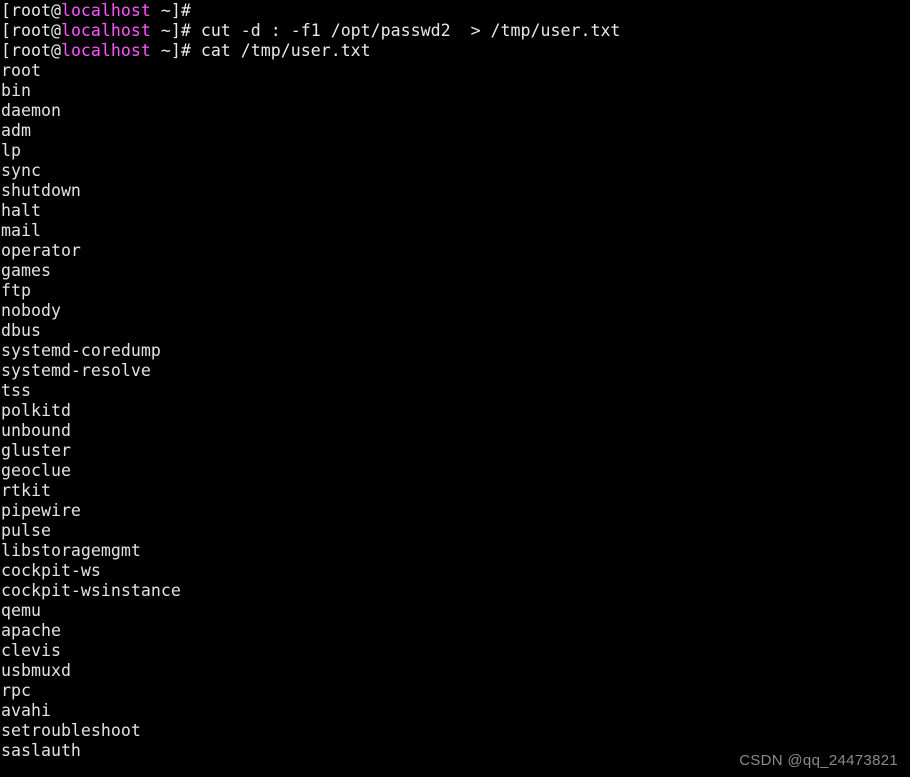 The height and width of the screenshot is (777, 910). What do you see at coordinates (21, 210) in the screenshot?
I see `output-text: halt` at bounding box center [21, 210].